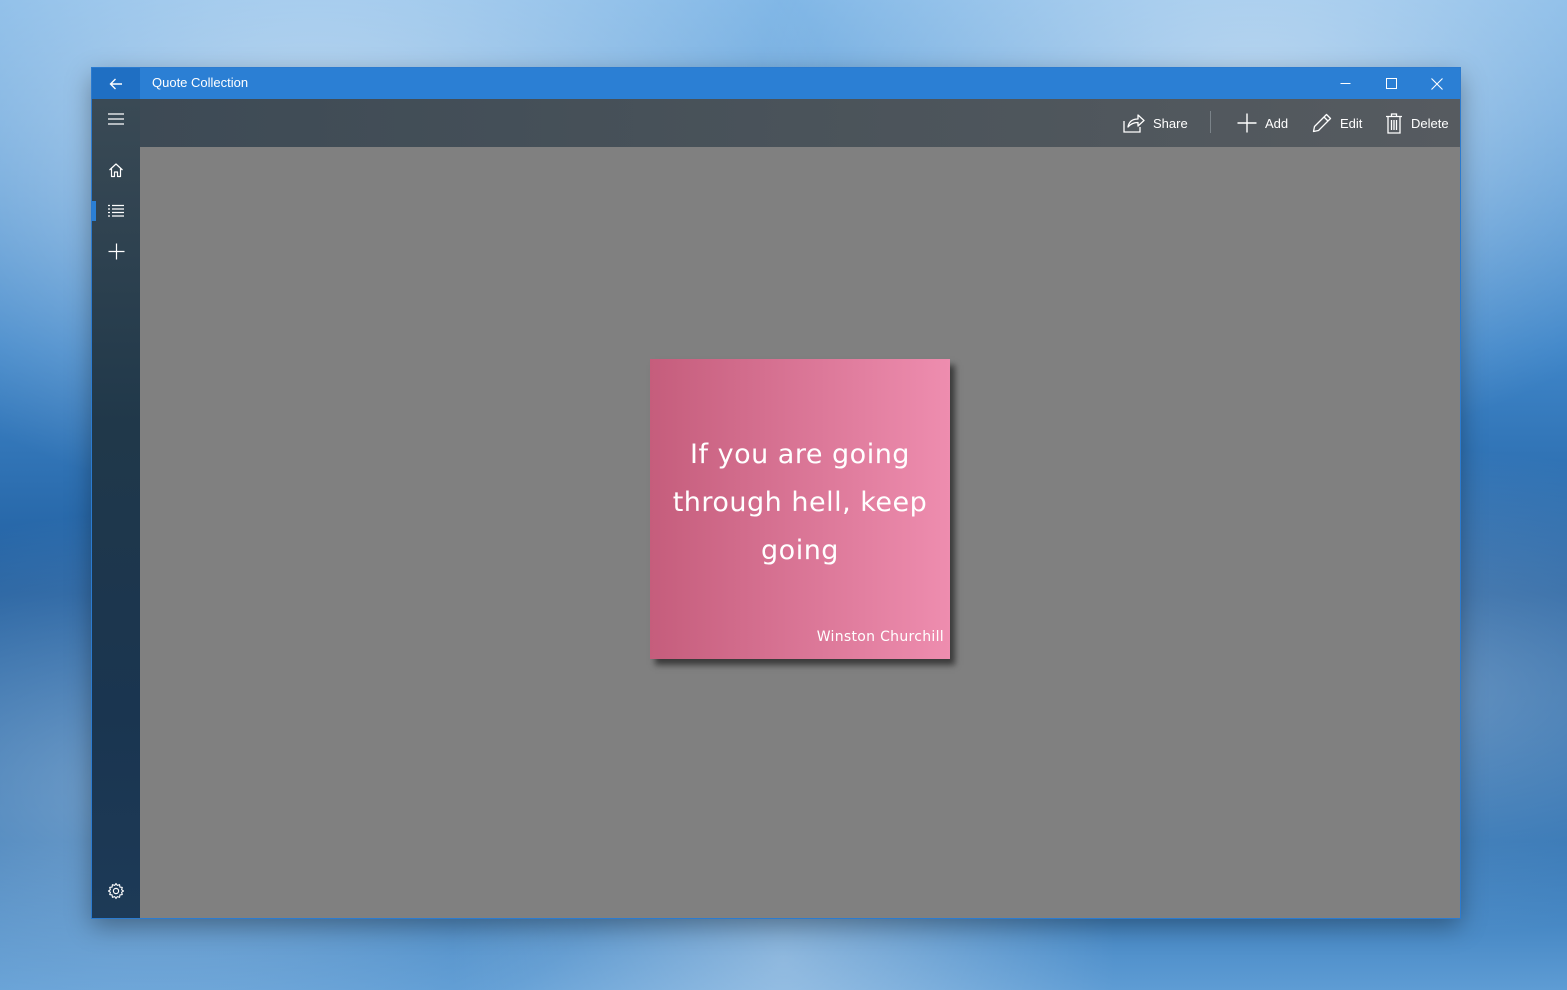 The image size is (1567, 990). I want to click on sidebar-item-settings, so click(116, 891).